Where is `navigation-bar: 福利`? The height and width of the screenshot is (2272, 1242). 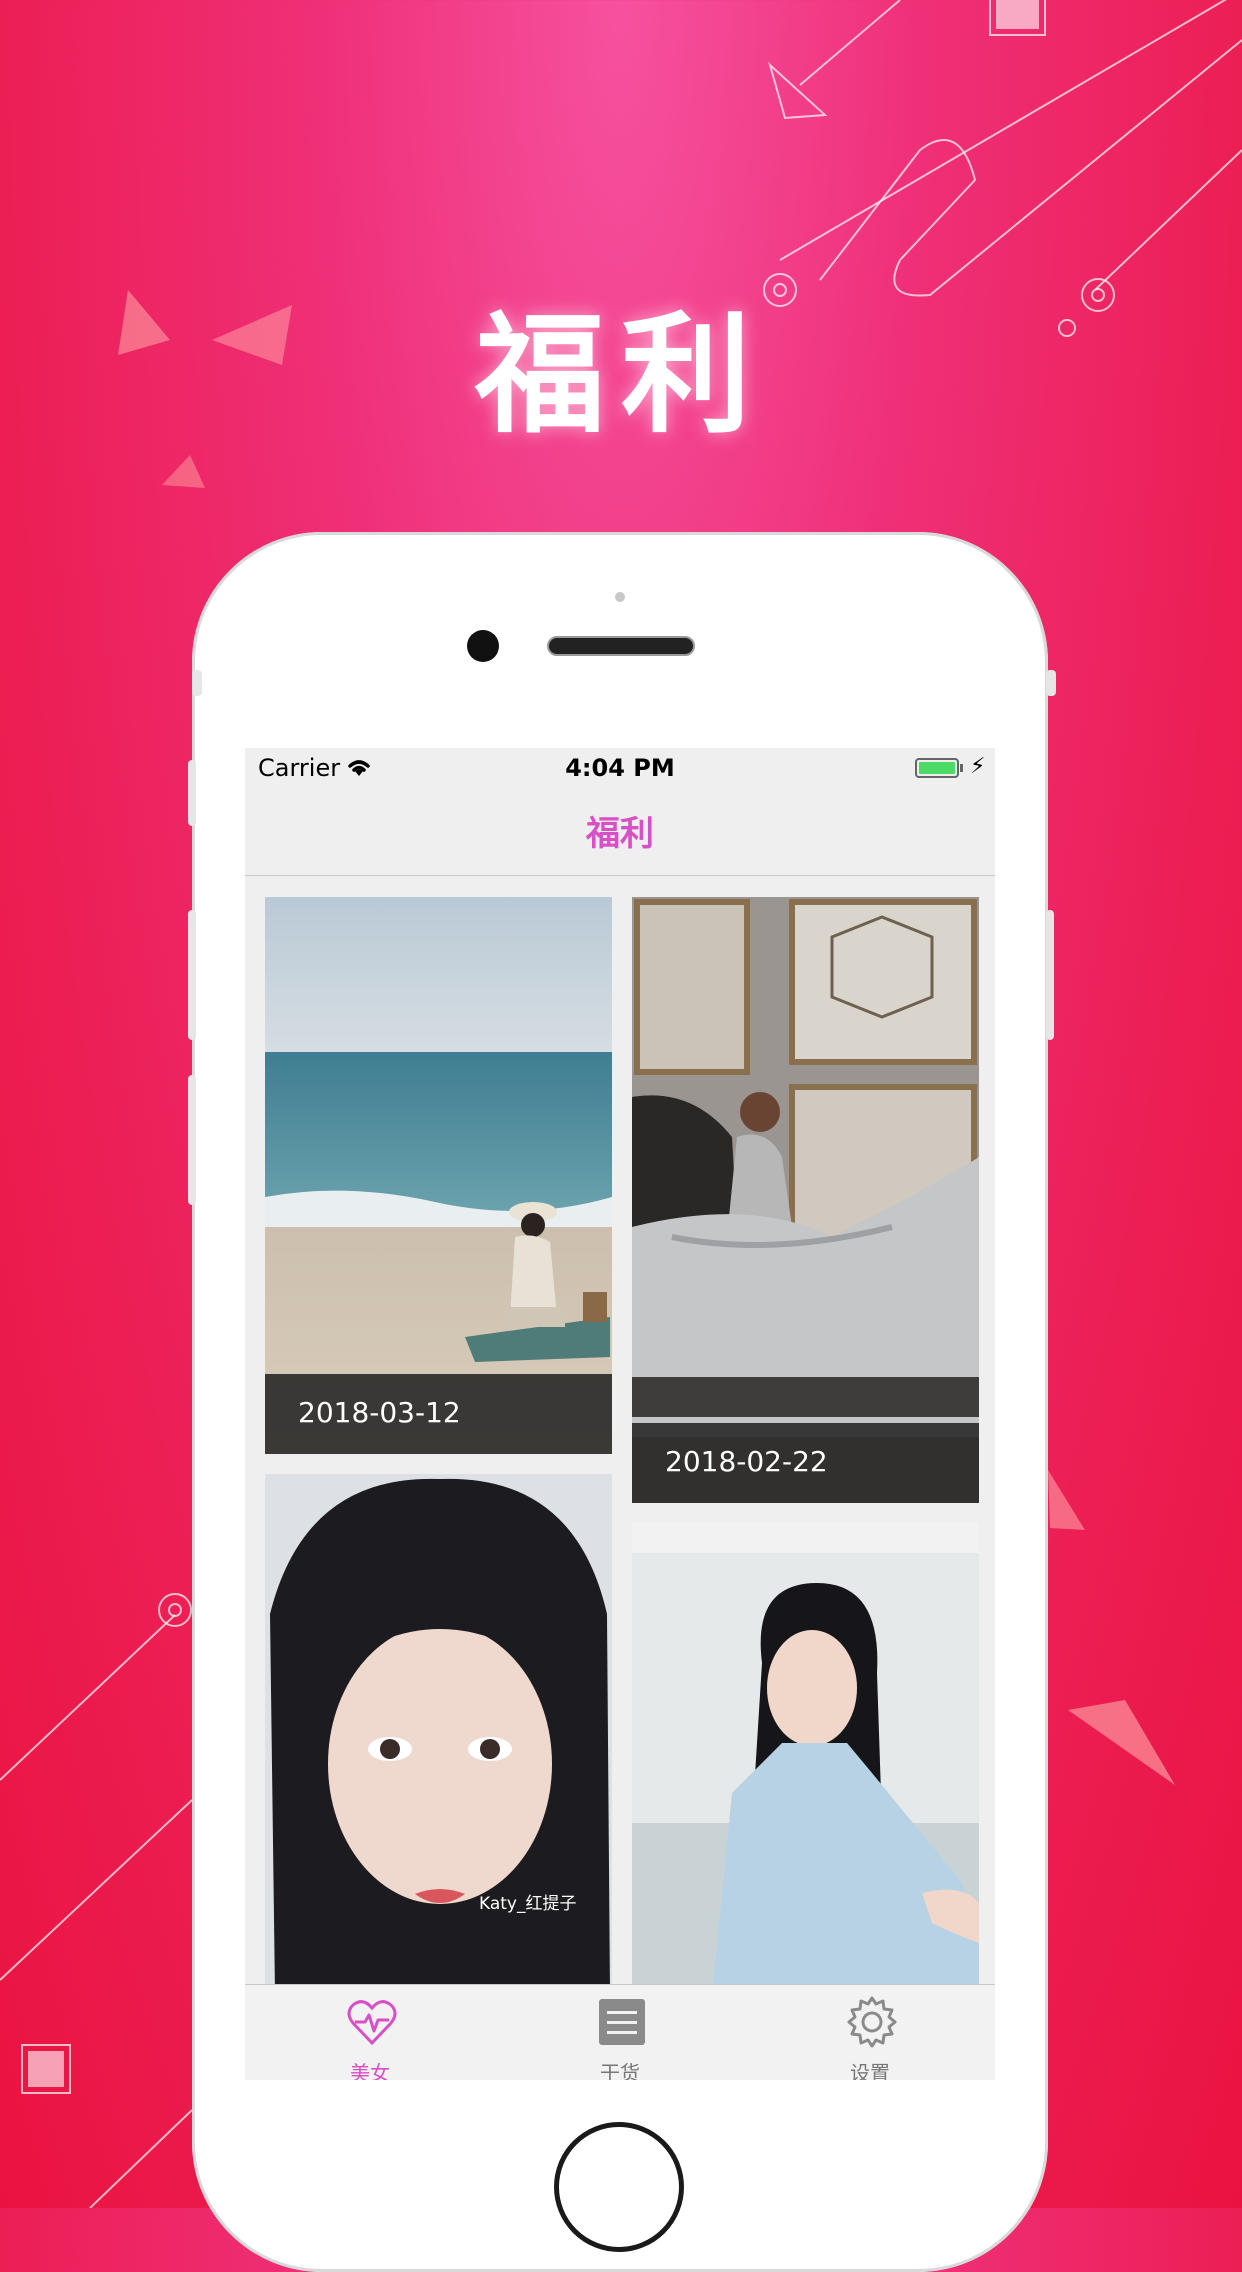
navigation-bar: 福利 is located at coordinates (620, 832).